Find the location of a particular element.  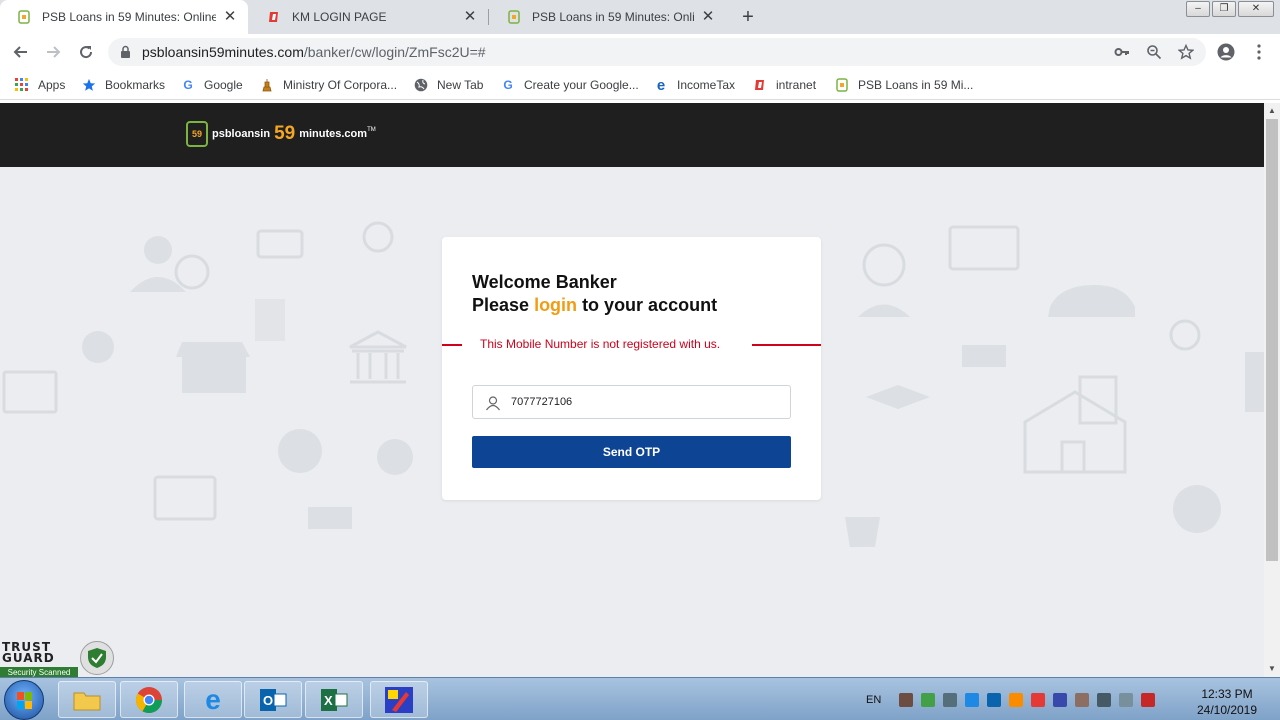

security-scanned-label: Security Scanned is located at coordinates (39, 672).